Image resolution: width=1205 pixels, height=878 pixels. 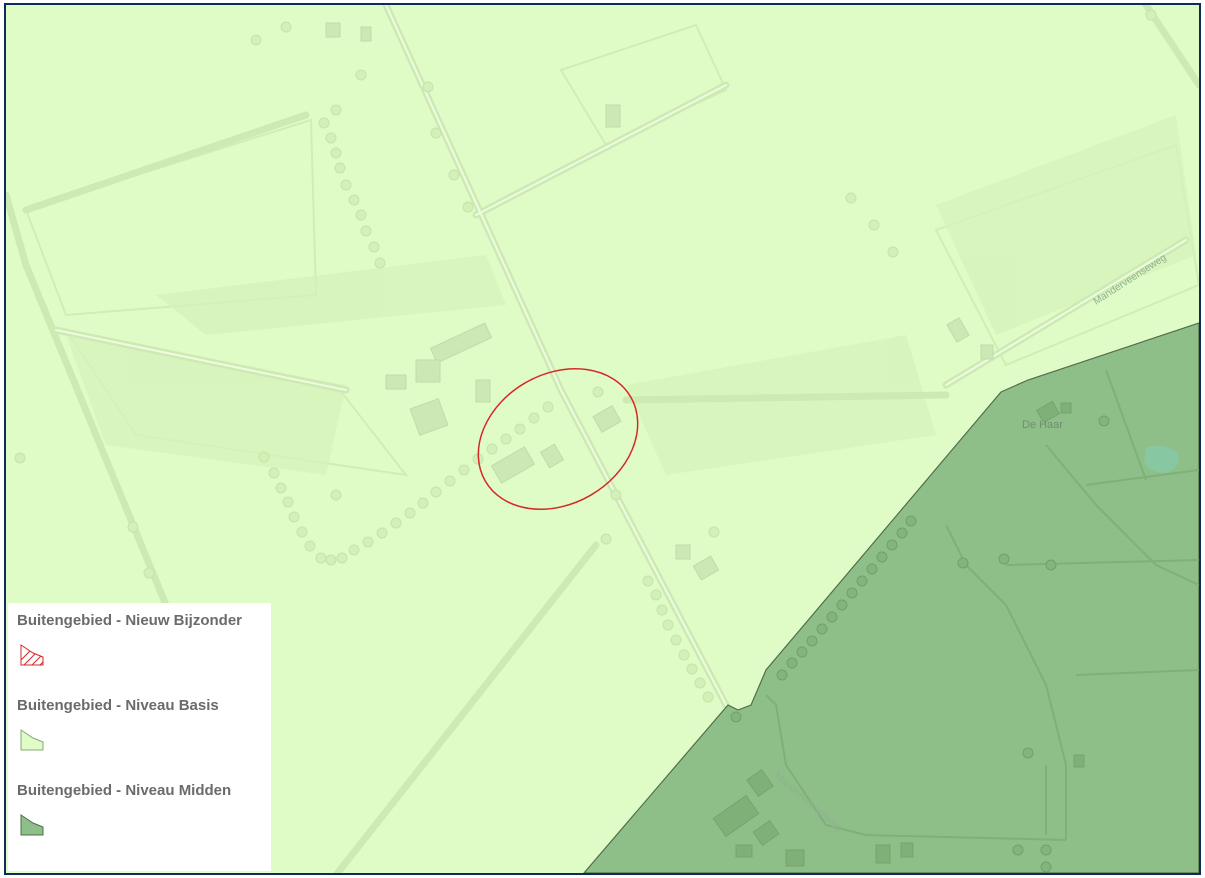 I want to click on legend-title: Buitengebied - Niveau Midden, so click(x=124, y=790).